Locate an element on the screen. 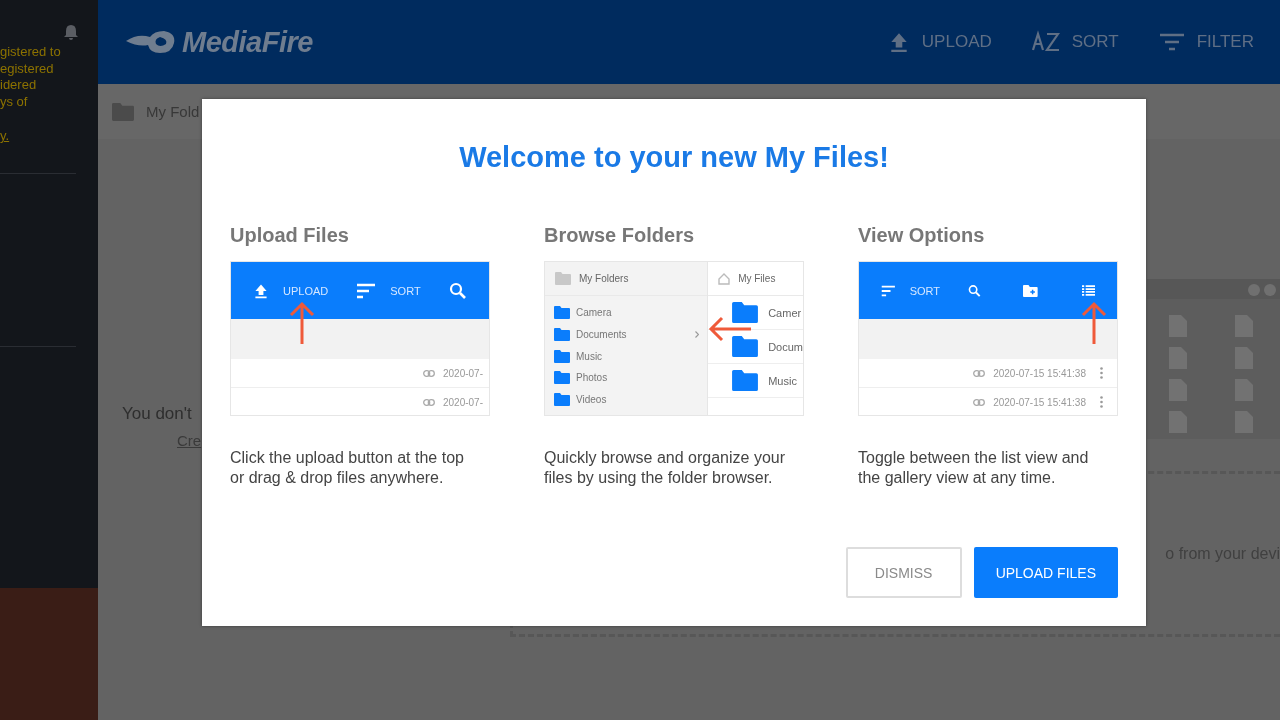 This screenshot has width=1280, height=720. file-name: Music is located at coordinates (782, 380).